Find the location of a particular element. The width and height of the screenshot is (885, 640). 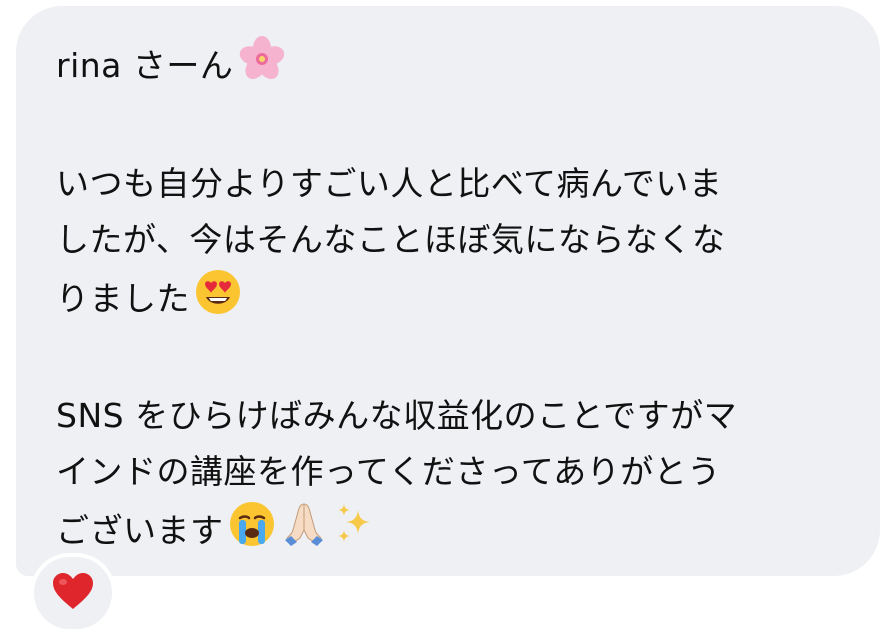

paragraph-1-line-3: りました is located at coordinates (449, 300).